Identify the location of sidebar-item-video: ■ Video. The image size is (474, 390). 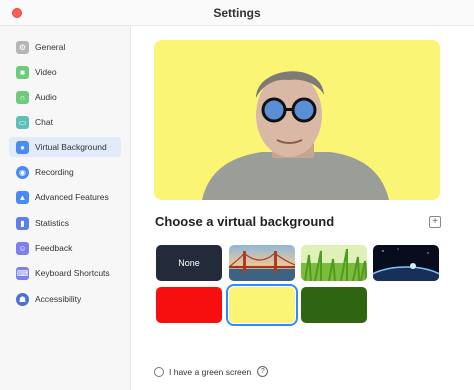
(65, 72).